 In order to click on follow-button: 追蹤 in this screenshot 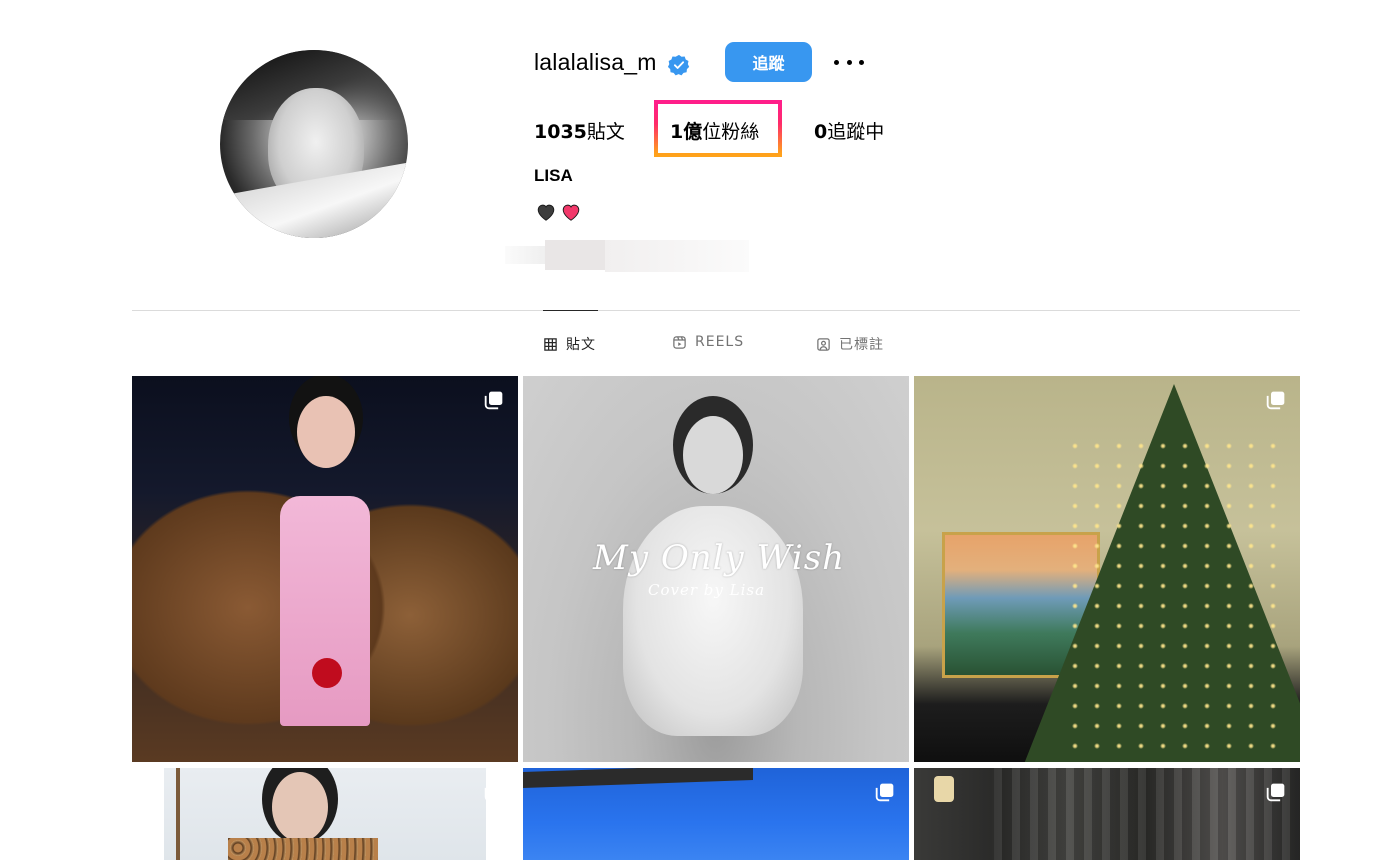, I will do `click(768, 62)`.